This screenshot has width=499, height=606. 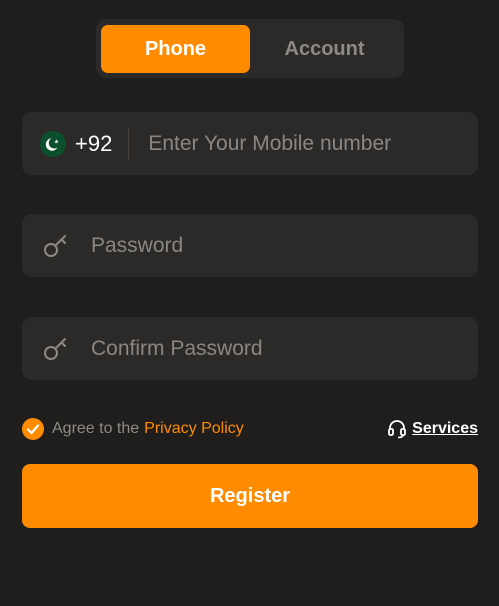 I want to click on register-button: Register, so click(x=250, y=496).